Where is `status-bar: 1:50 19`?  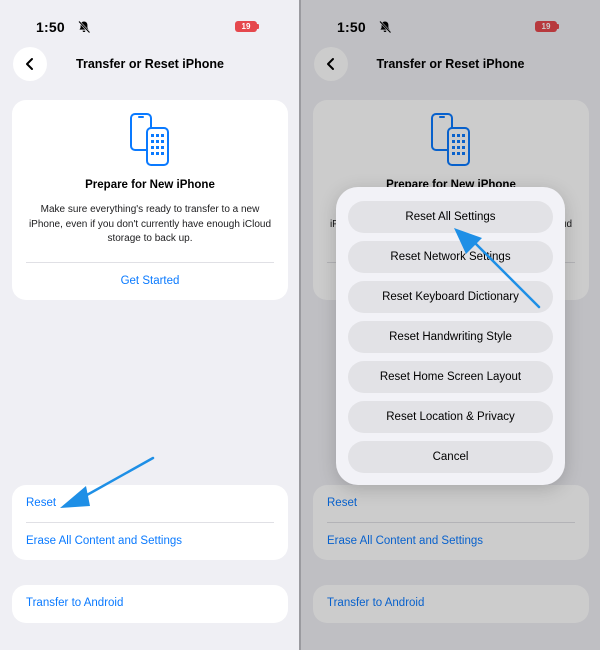 status-bar: 1:50 19 is located at coordinates (150, 28).